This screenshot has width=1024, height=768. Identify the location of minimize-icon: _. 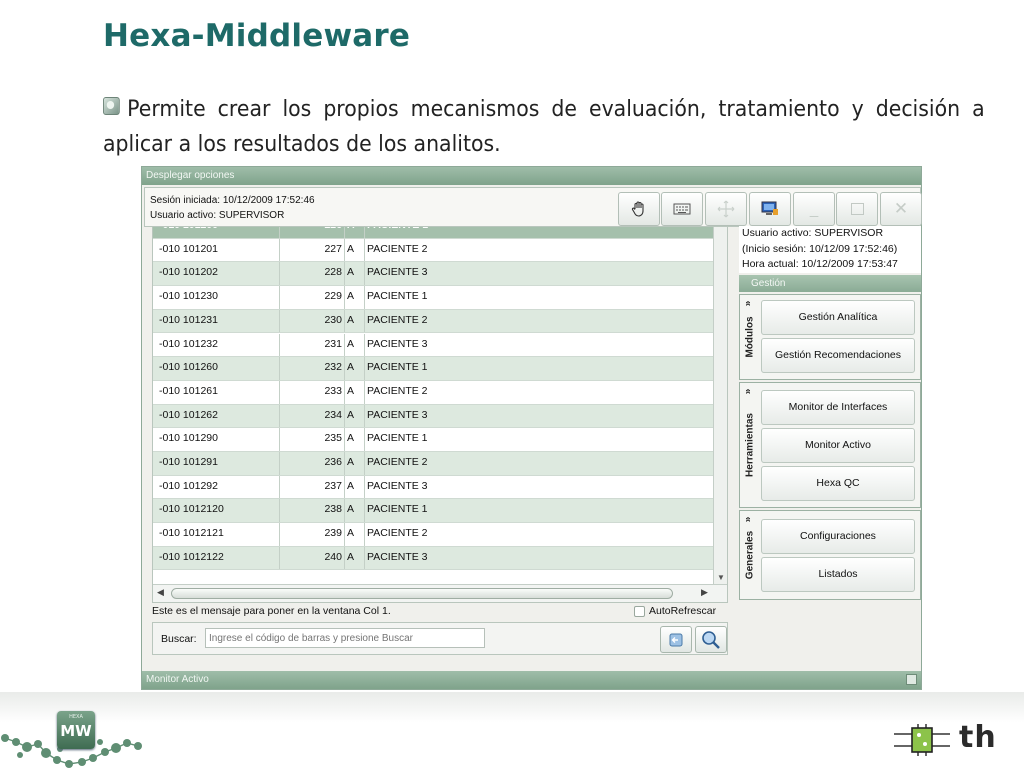
(814, 209).